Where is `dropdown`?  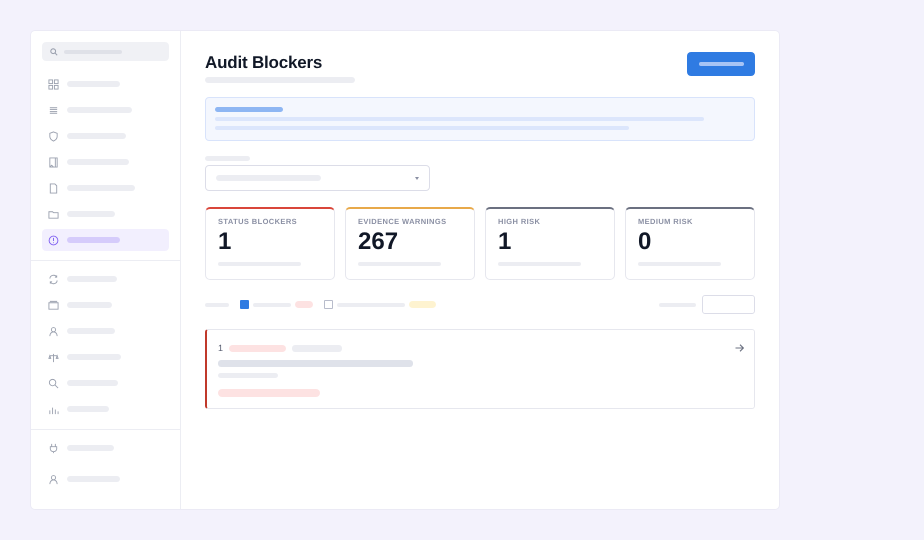 dropdown is located at coordinates (317, 178).